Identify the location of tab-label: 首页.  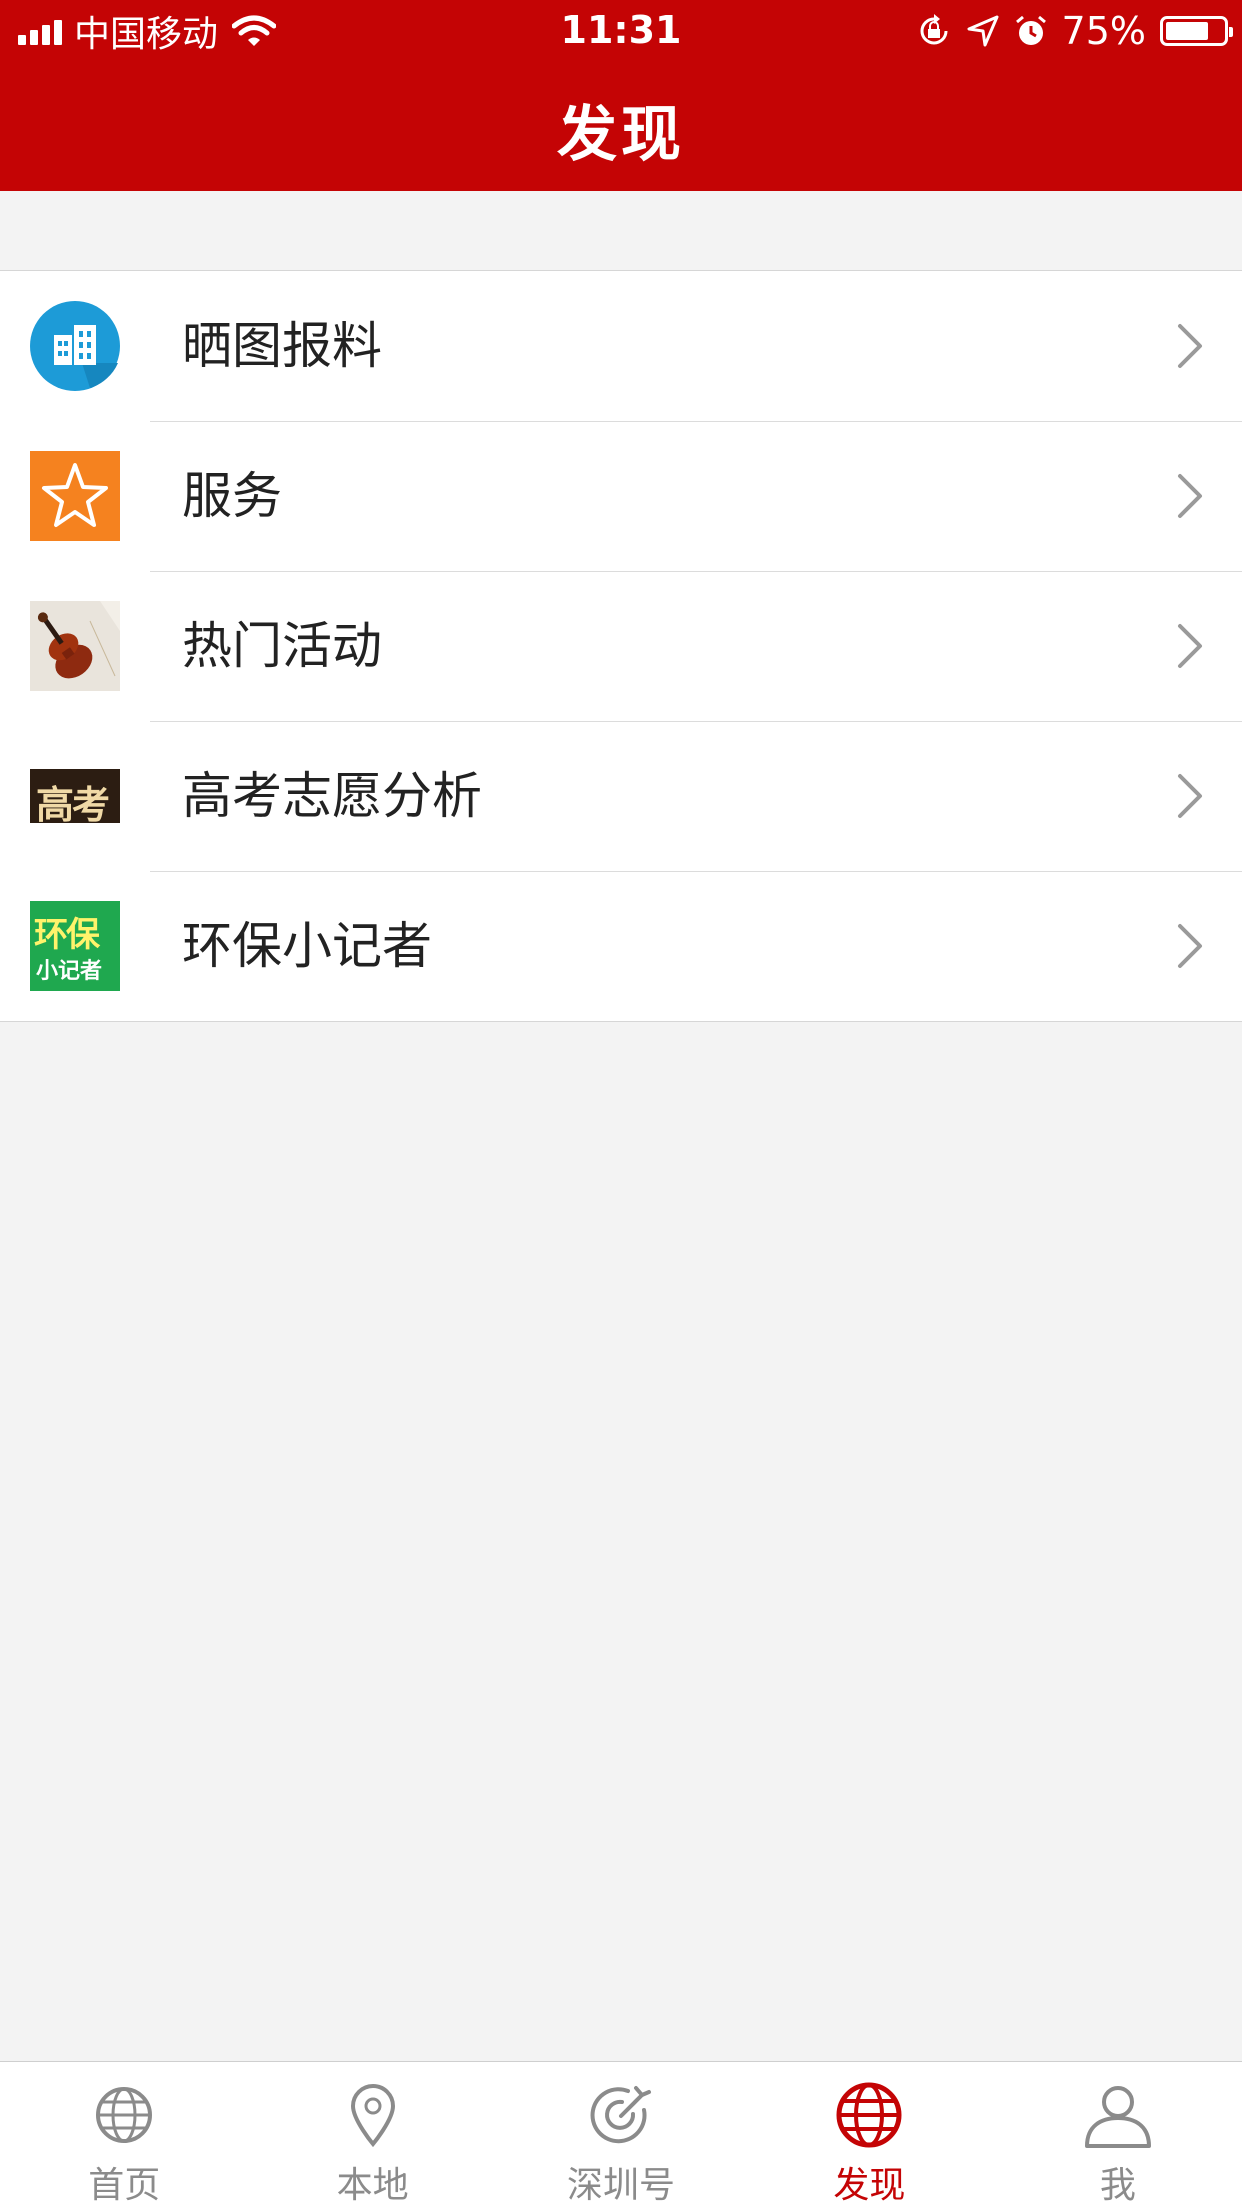
(124, 2185).